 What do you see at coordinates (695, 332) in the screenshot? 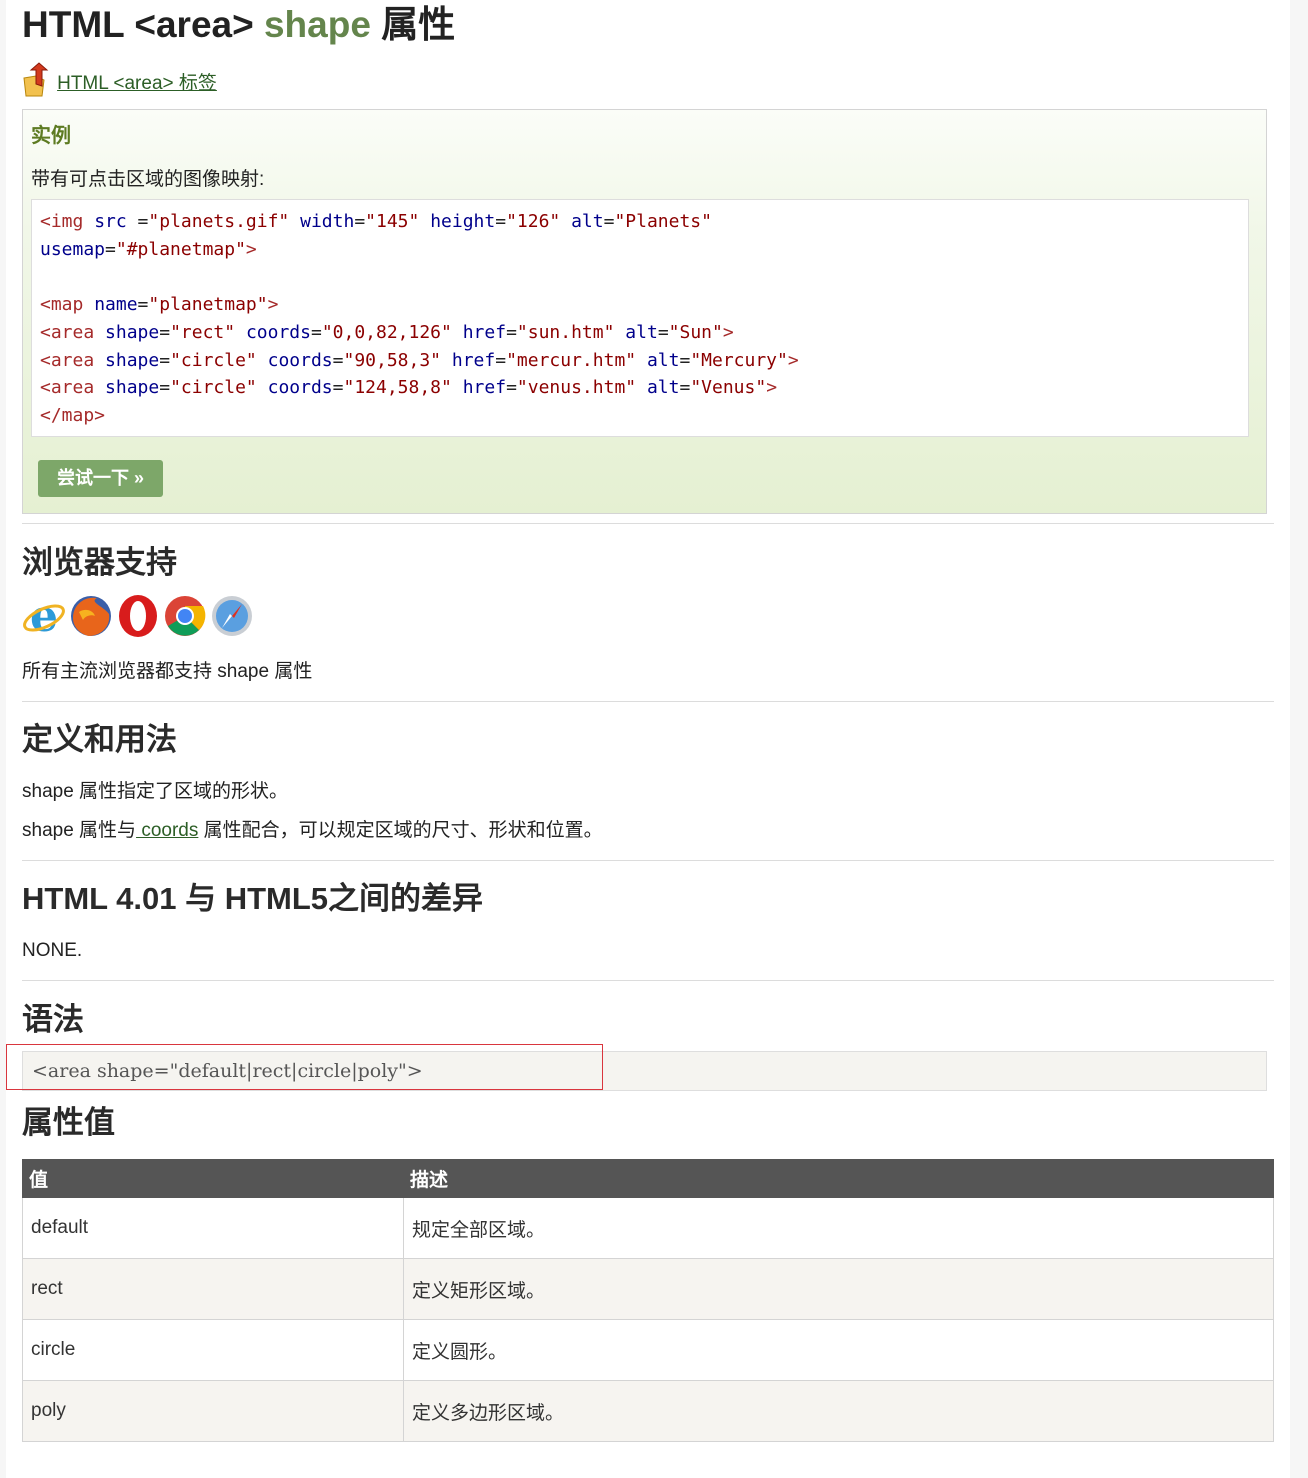
I see `code-token: "Sun"` at bounding box center [695, 332].